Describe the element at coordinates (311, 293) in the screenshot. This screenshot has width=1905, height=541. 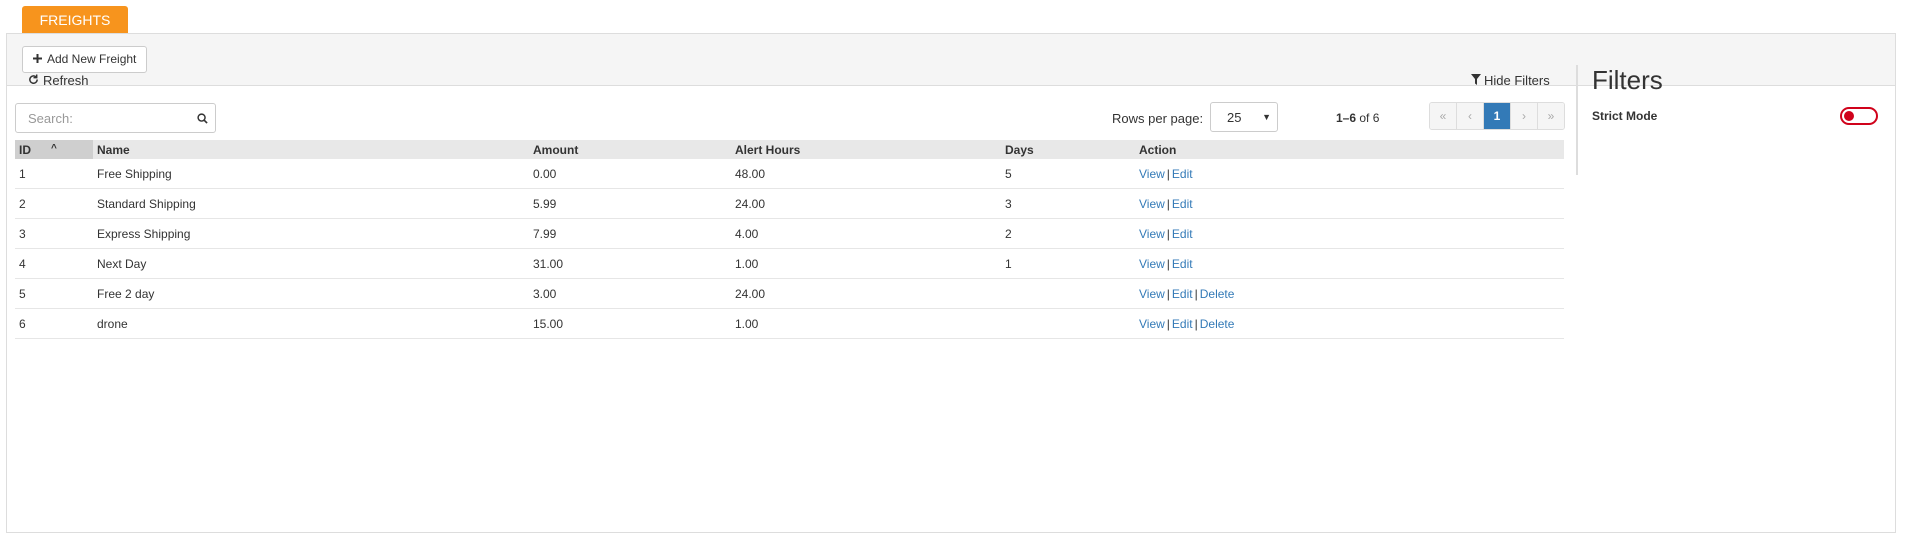
I see `cell-name: Free 2 day` at that location.